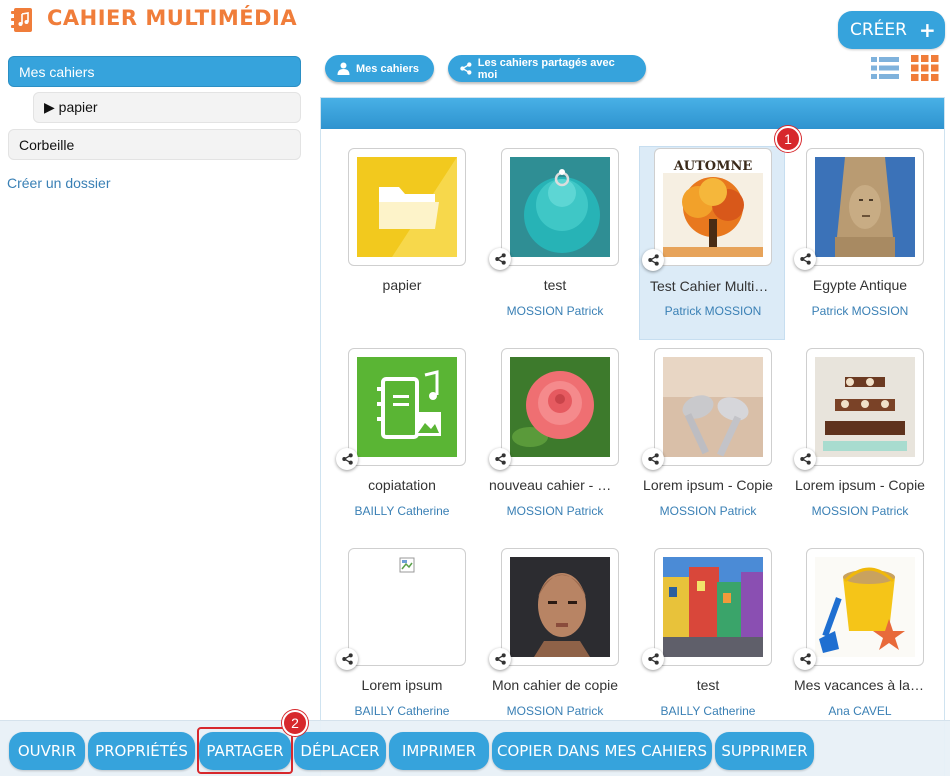 Image resolution: width=950 pixels, height=776 pixels. Describe the element at coordinates (343, 68) in the screenshot. I see `user-icon` at that location.